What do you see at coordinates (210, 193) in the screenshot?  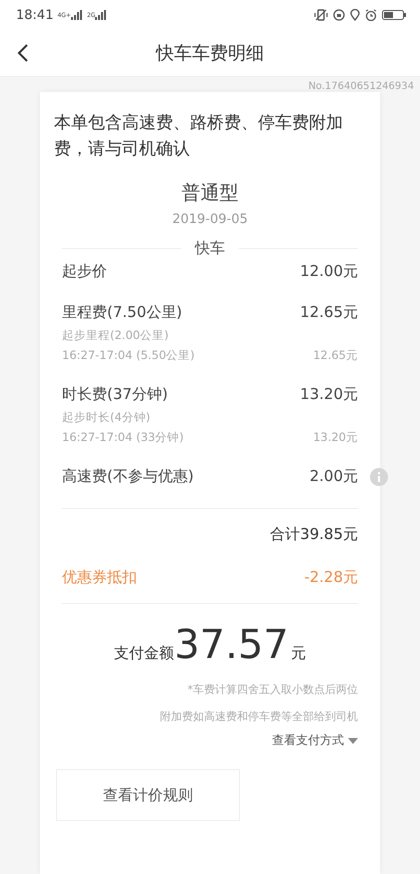 I see `car-type: 普通型` at bounding box center [210, 193].